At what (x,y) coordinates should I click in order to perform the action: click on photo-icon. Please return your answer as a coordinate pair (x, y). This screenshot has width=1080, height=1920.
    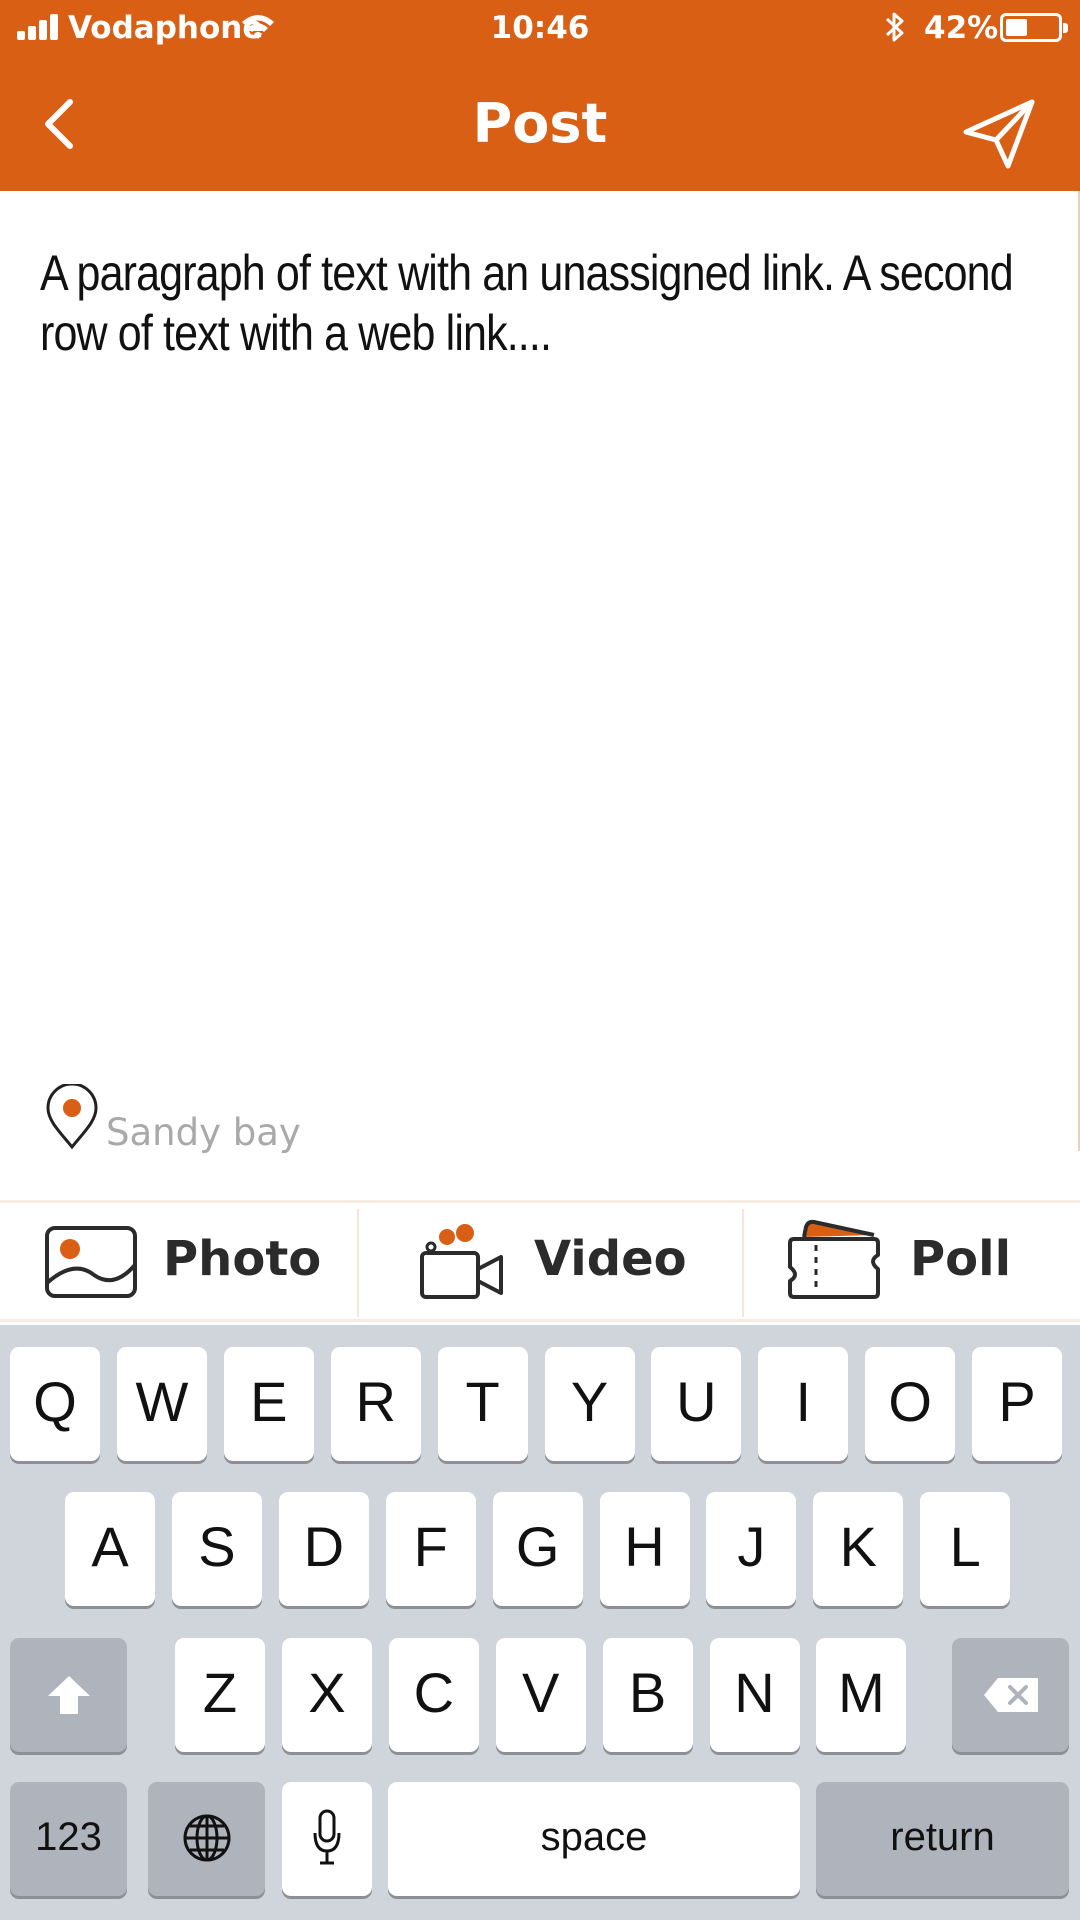
    Looking at the image, I should click on (91, 1262).